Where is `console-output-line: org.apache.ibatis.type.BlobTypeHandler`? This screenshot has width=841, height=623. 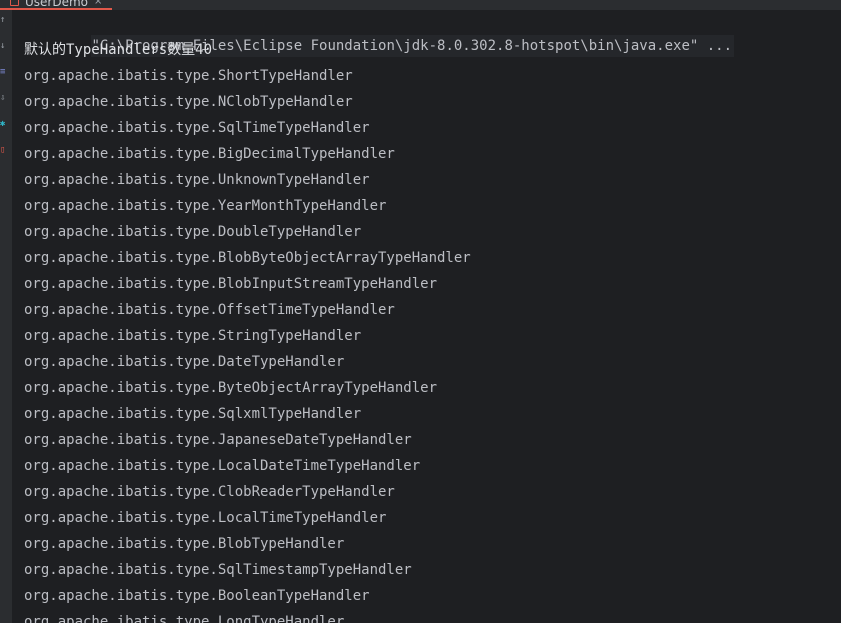
console-output-line: org.apache.ibatis.type.BlobTypeHandler is located at coordinates (184, 544).